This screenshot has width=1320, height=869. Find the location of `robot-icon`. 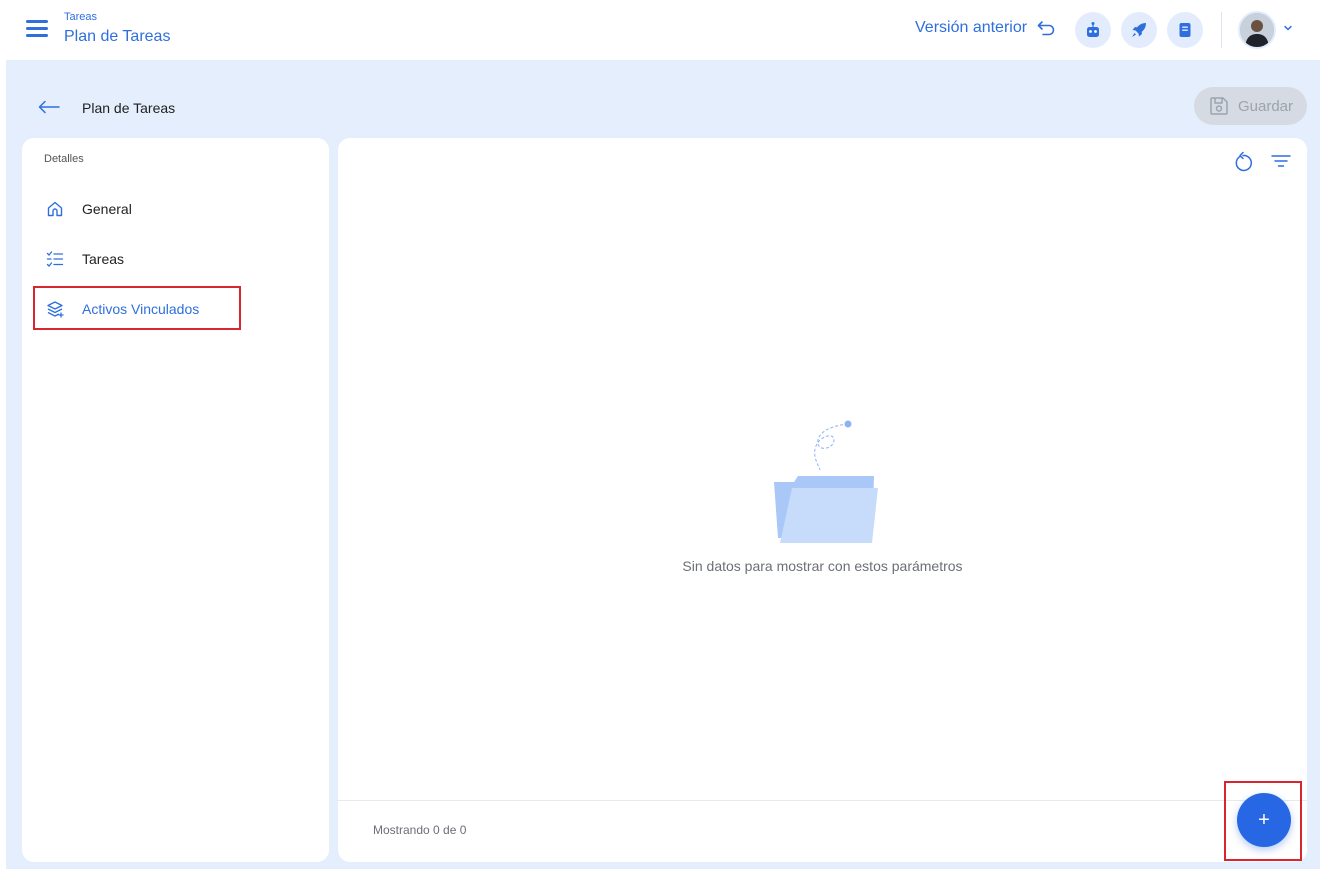

robot-icon is located at coordinates (1093, 29).